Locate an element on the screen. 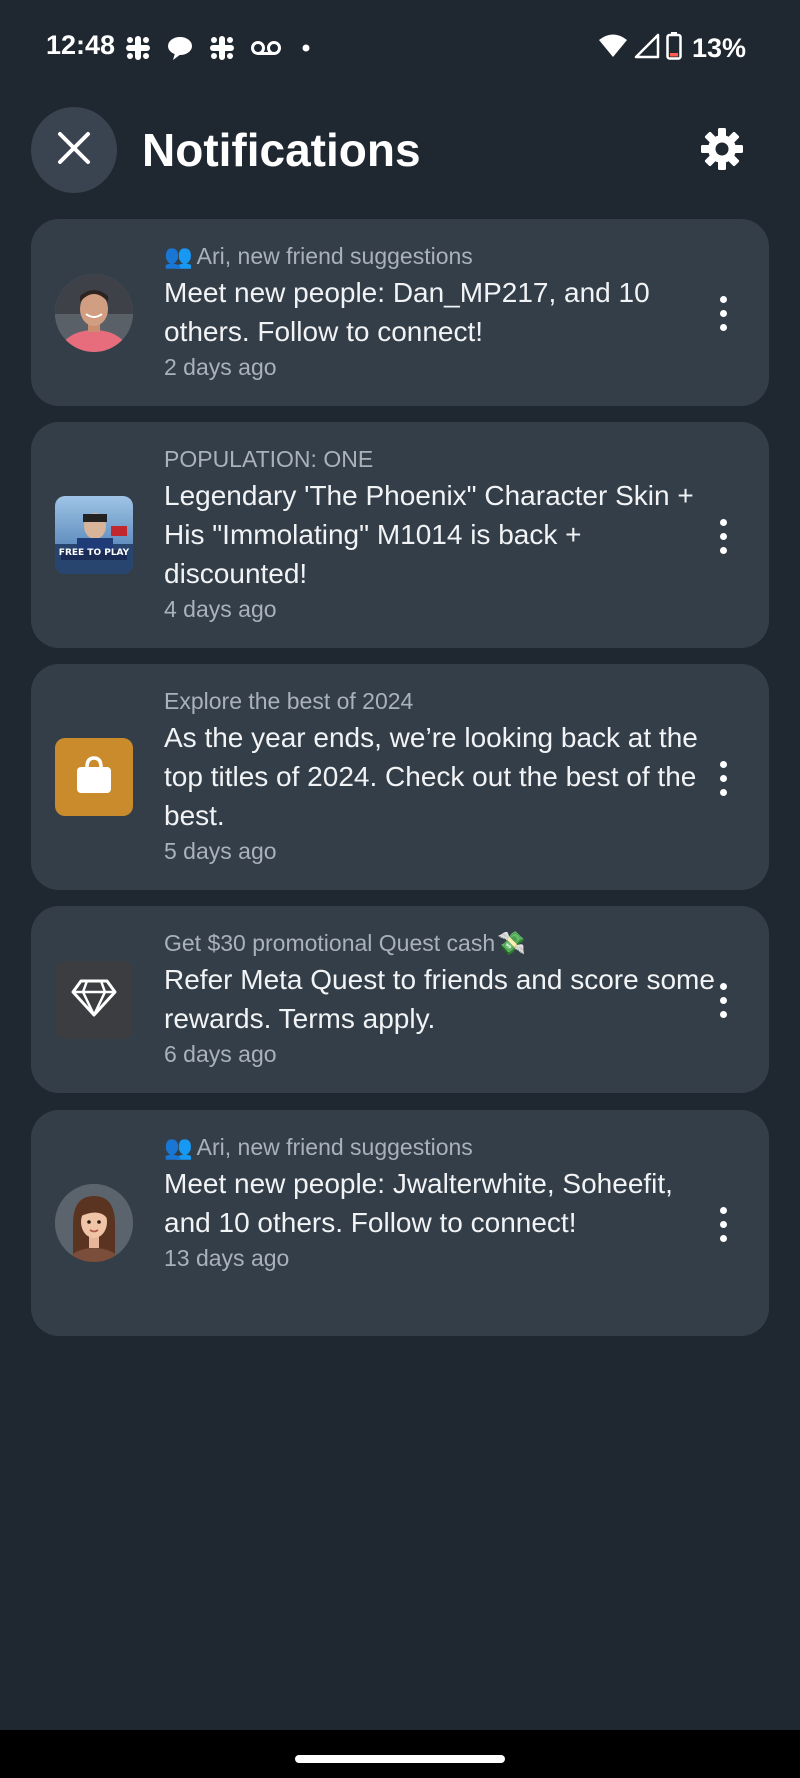 This screenshot has height=1778, width=800. status-notification-icons is located at coordinates (220, 48).